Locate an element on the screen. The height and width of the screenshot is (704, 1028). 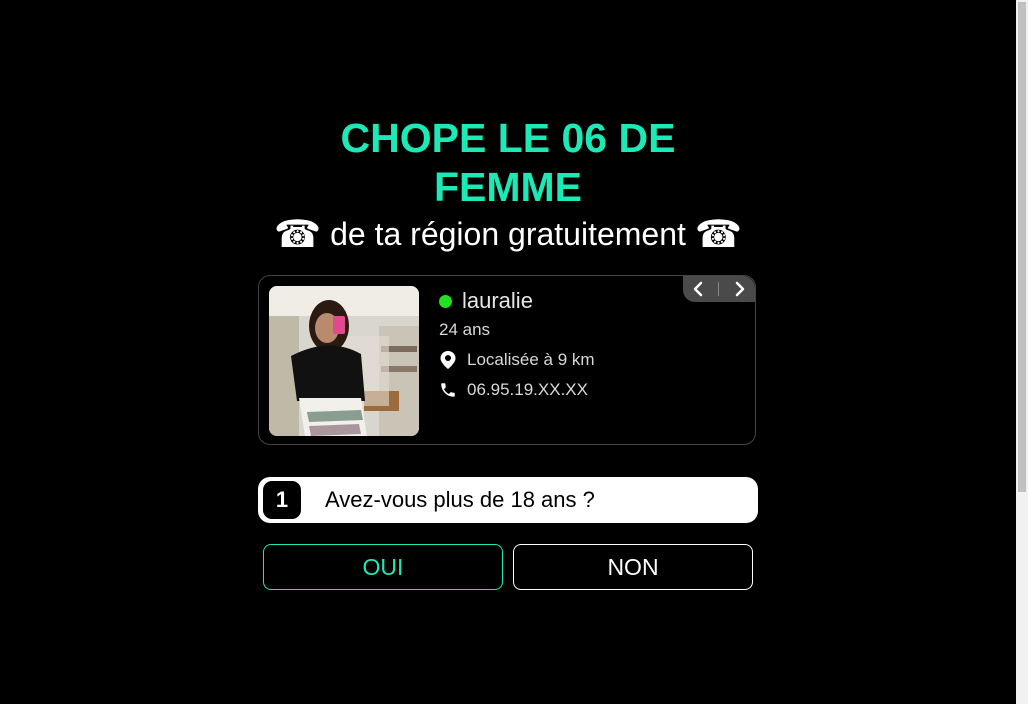
subtitle-text: de ta région gratuitement is located at coordinates (508, 234).